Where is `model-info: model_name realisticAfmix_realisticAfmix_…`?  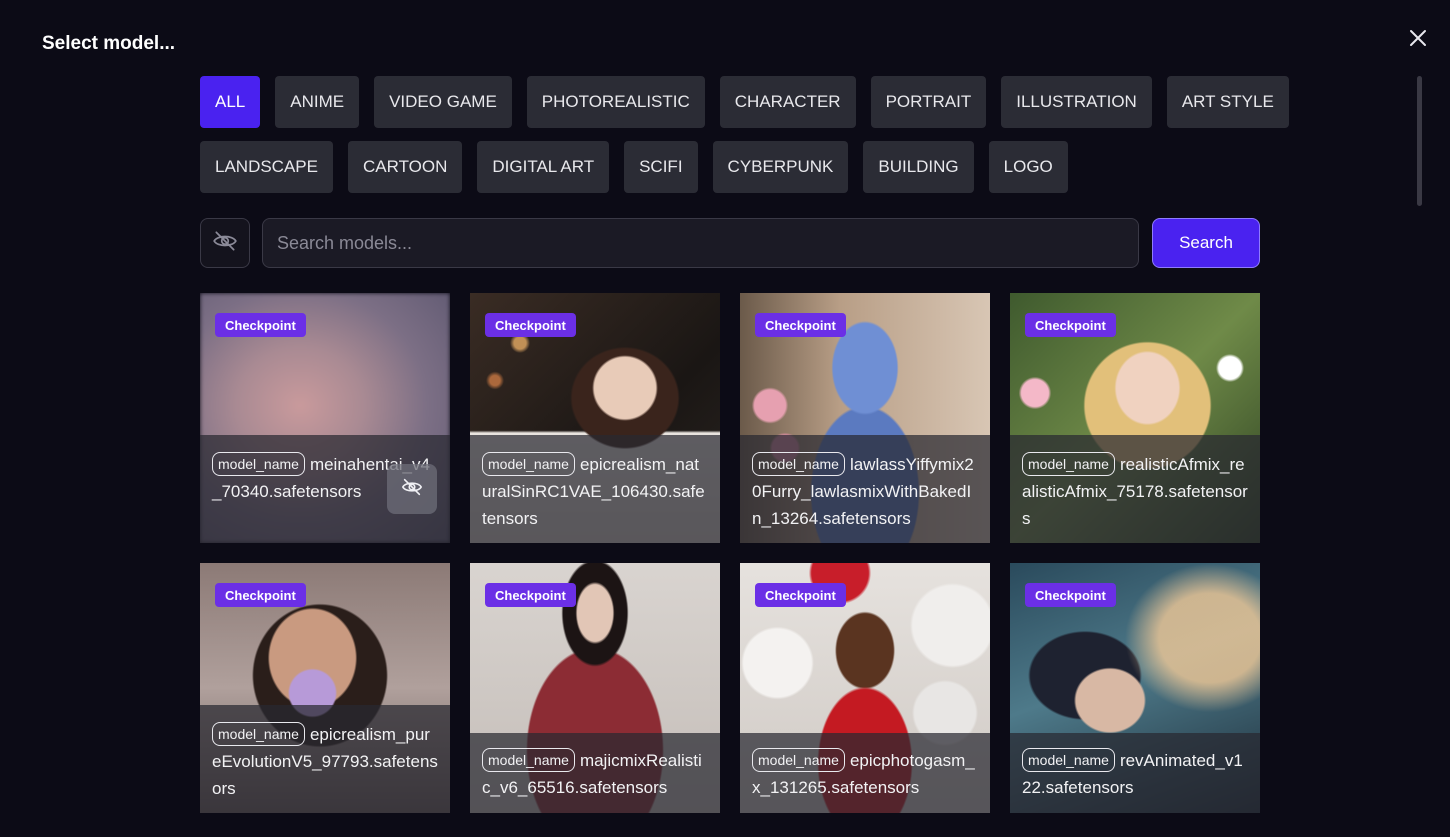
model-info: model_name realisticAfmix_realisticAfmix_… is located at coordinates (1135, 489).